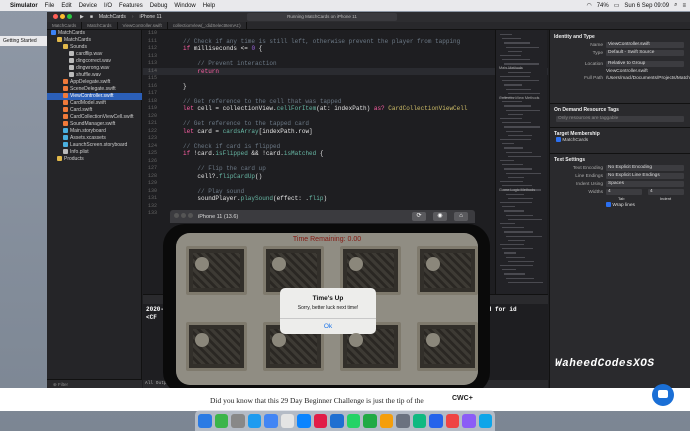 This screenshot has width=690, height=431. What do you see at coordinates (94, 103) in the screenshot?
I see `navigator-item: CardModel.swift` at bounding box center [94, 103].